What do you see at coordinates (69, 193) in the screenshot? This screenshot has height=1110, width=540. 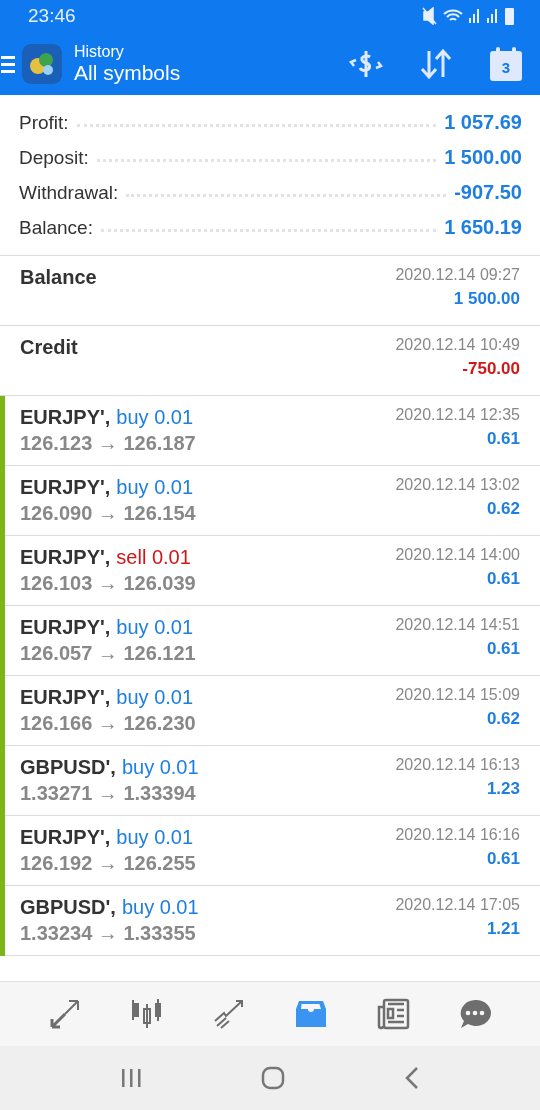 I see `summary-label: Withdrawal:` at bounding box center [69, 193].